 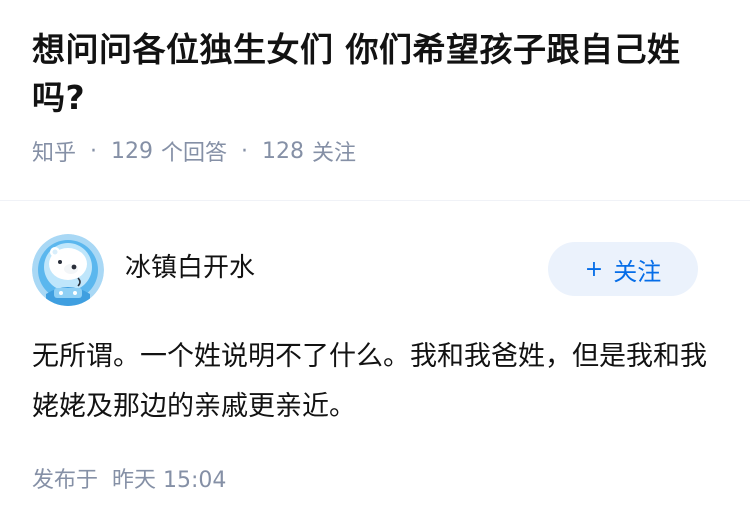 I want to click on source-label: 知乎, so click(x=54, y=151).